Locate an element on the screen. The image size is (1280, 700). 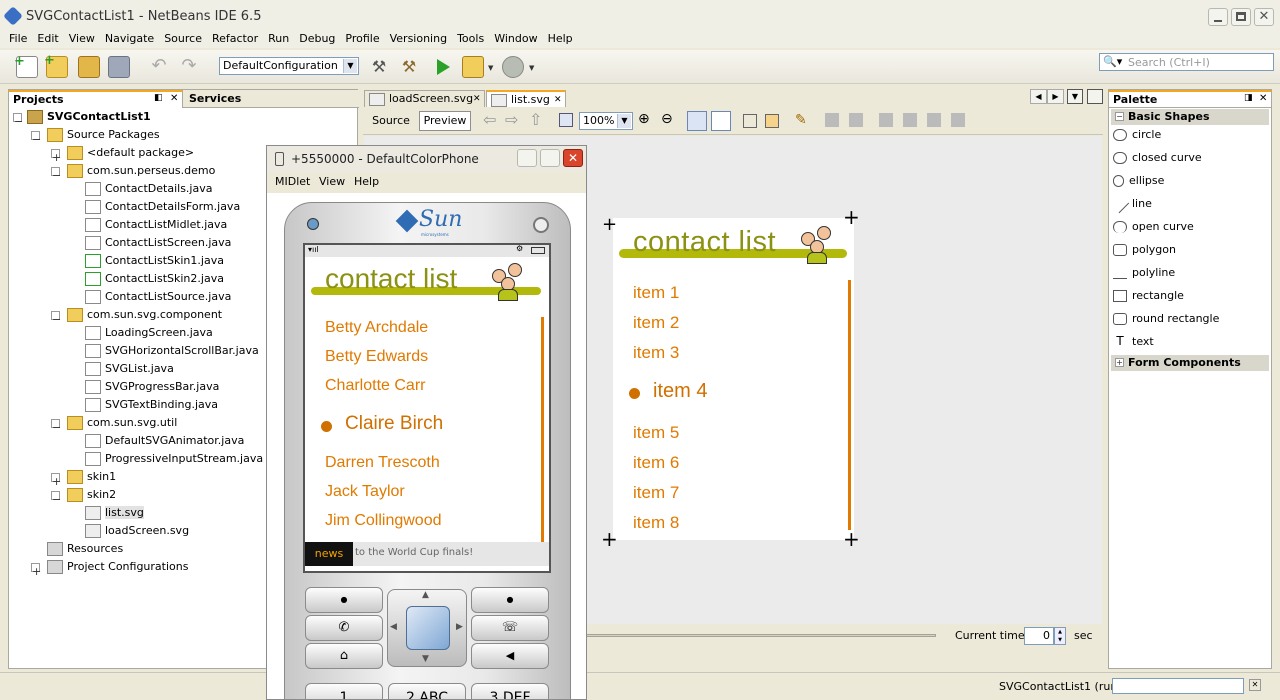
undo-icon: ↶ is located at coordinates (159, 67).